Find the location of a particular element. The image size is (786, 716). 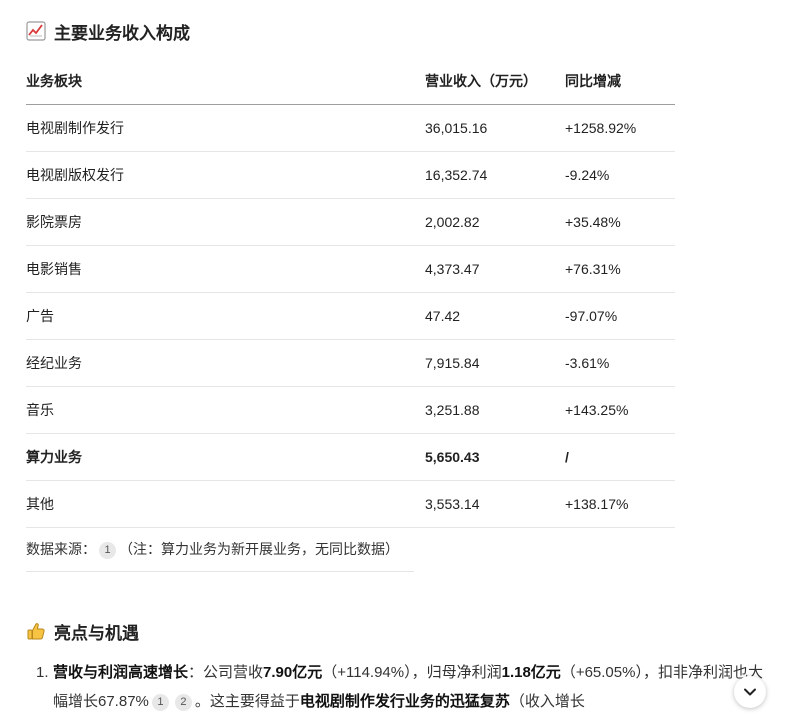

table-row: 其他 3,553.14 +138.17% is located at coordinates (350, 504).